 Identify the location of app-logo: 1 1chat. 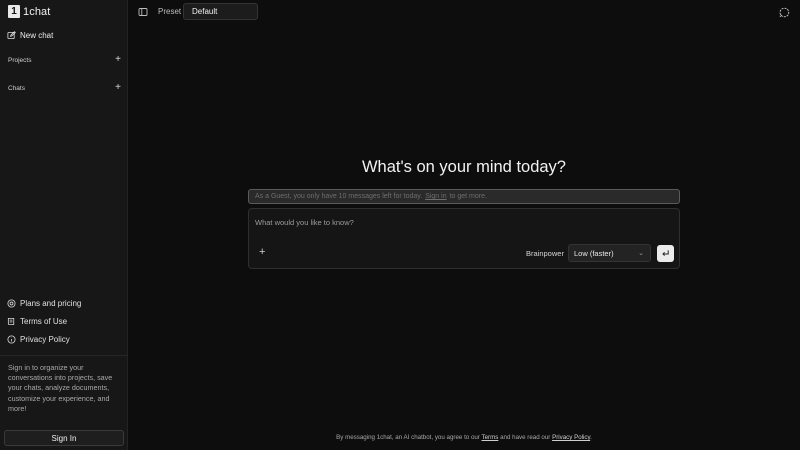
(29, 11).